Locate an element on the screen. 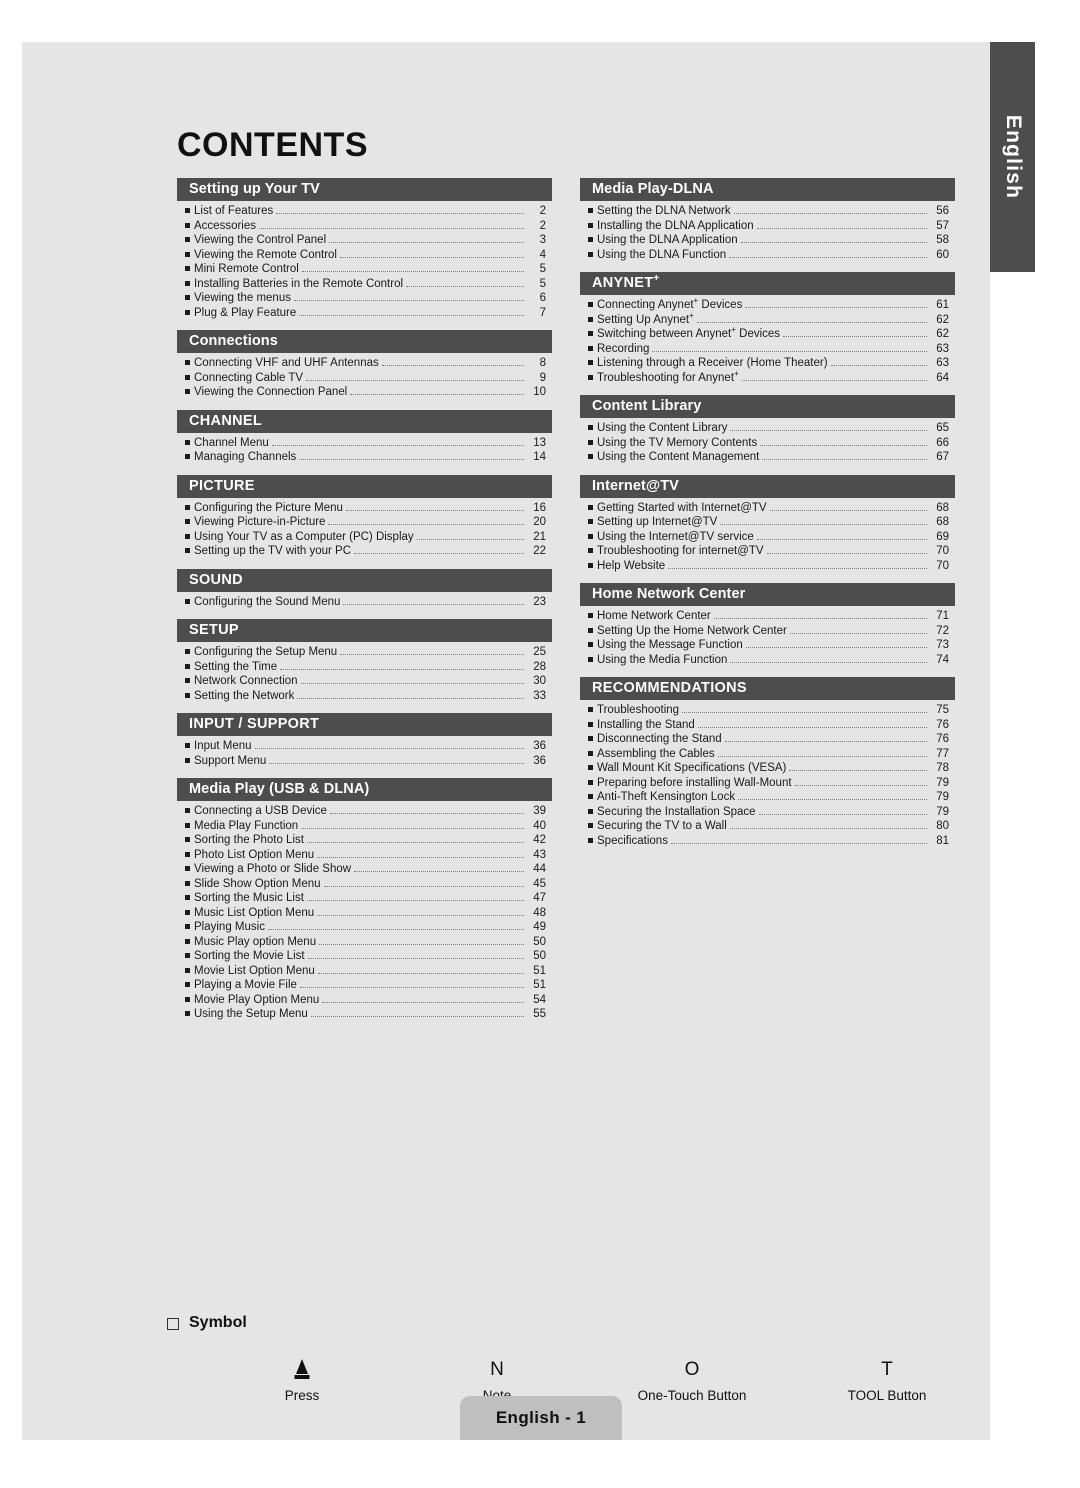  section-entries: Channel Menu 13 Managing Channels 14 is located at coordinates (364, 450).